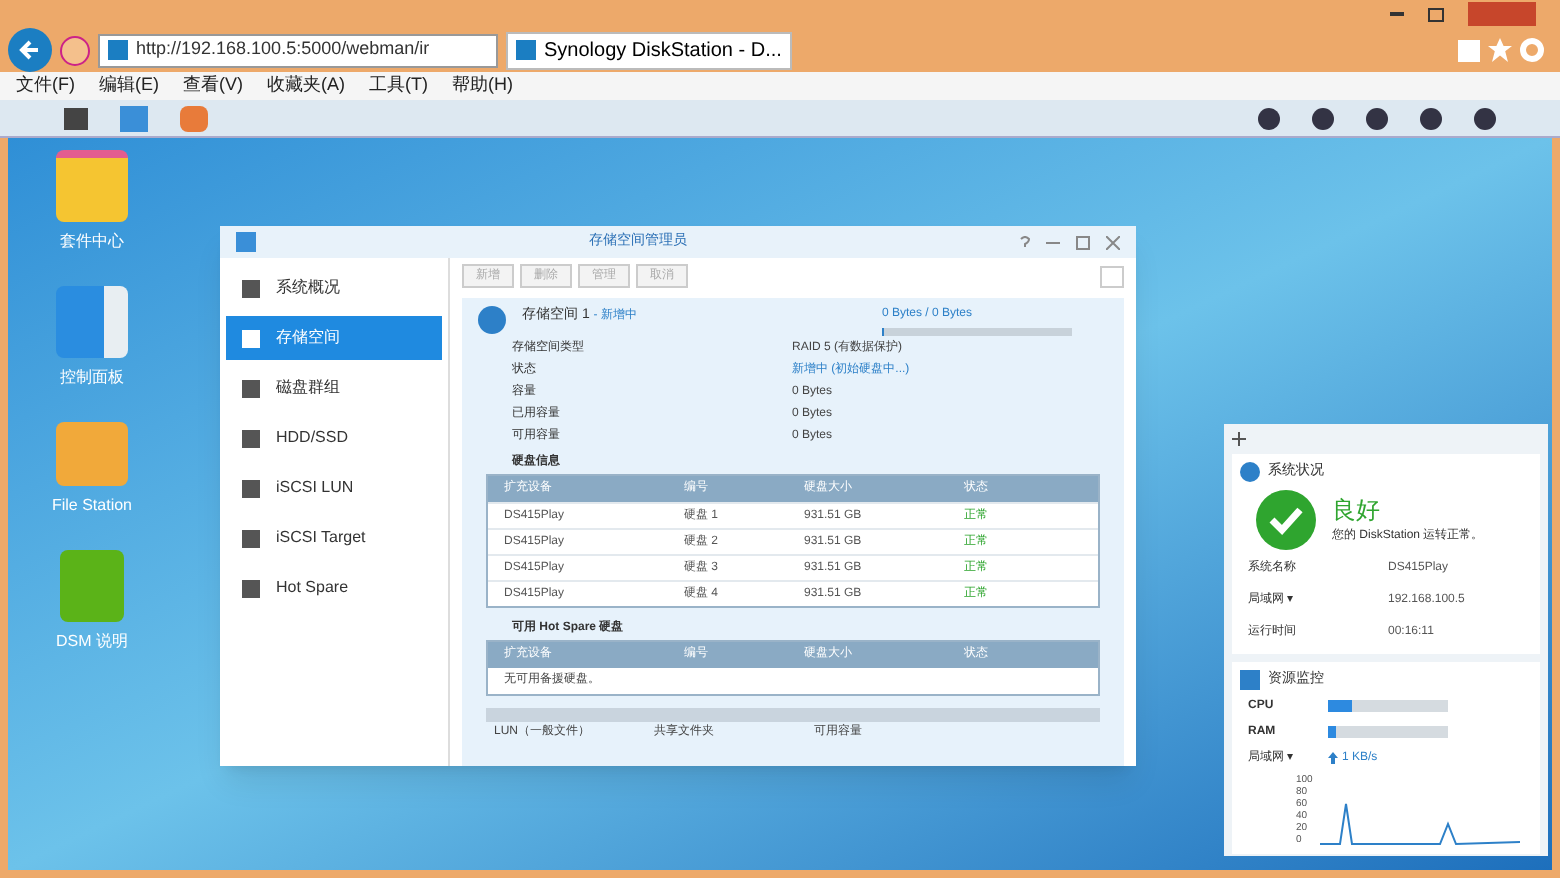  What do you see at coordinates (1113, 242) in the screenshot?
I see `close-icon` at bounding box center [1113, 242].